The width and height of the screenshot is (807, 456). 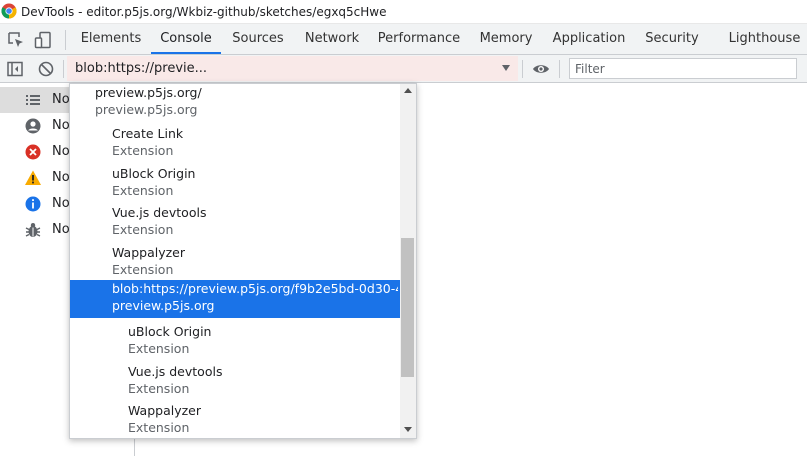 I want to click on clear-console-icon, so click(x=46, y=69).